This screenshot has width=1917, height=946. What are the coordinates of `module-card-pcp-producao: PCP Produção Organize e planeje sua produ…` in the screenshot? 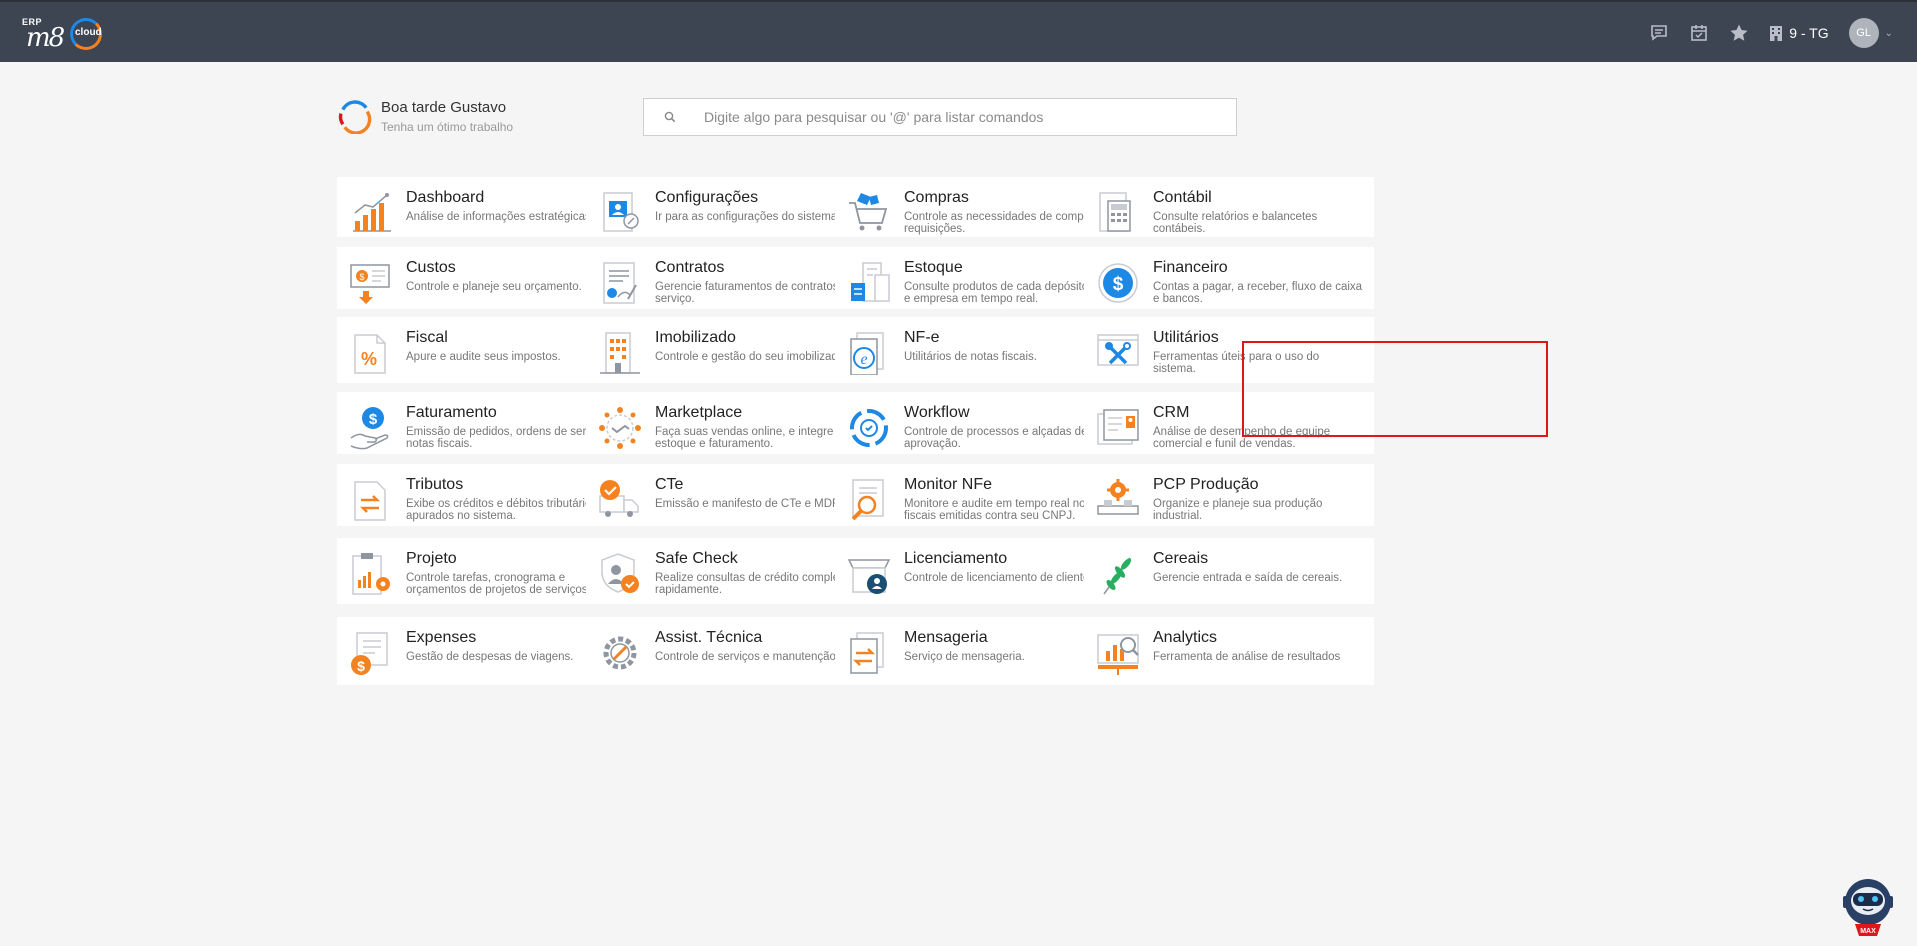 It's located at (1229, 495).